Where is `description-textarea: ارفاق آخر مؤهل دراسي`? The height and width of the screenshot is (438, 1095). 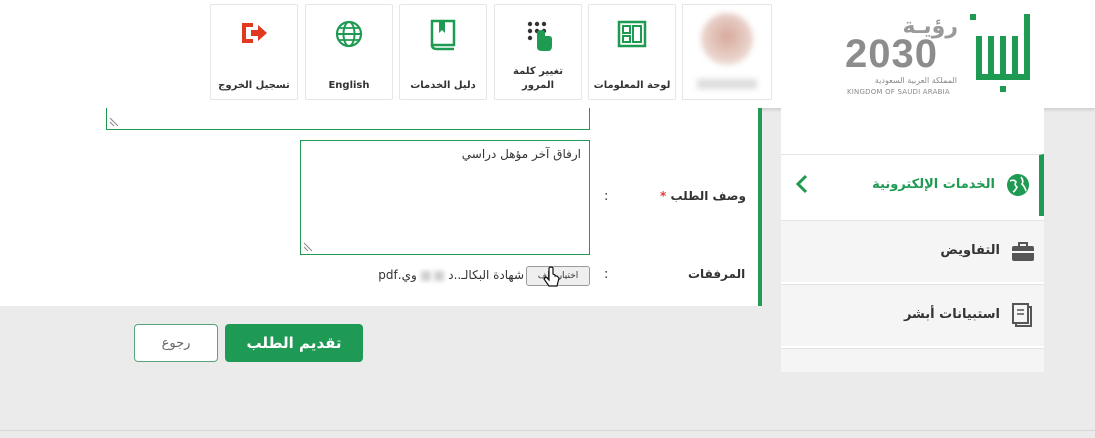 description-textarea: ارفاق آخر مؤهل دراسي is located at coordinates (445, 197).